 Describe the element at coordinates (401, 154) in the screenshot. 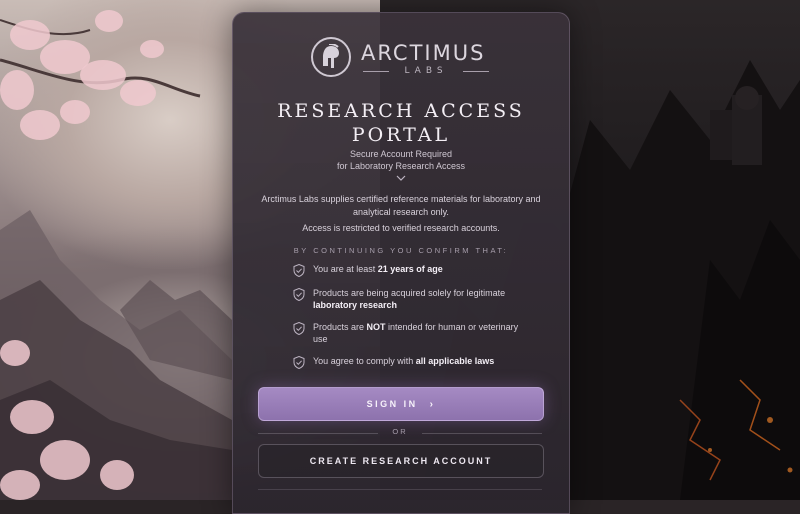

I see `subtitle-line-1: Secure Account Required` at that location.